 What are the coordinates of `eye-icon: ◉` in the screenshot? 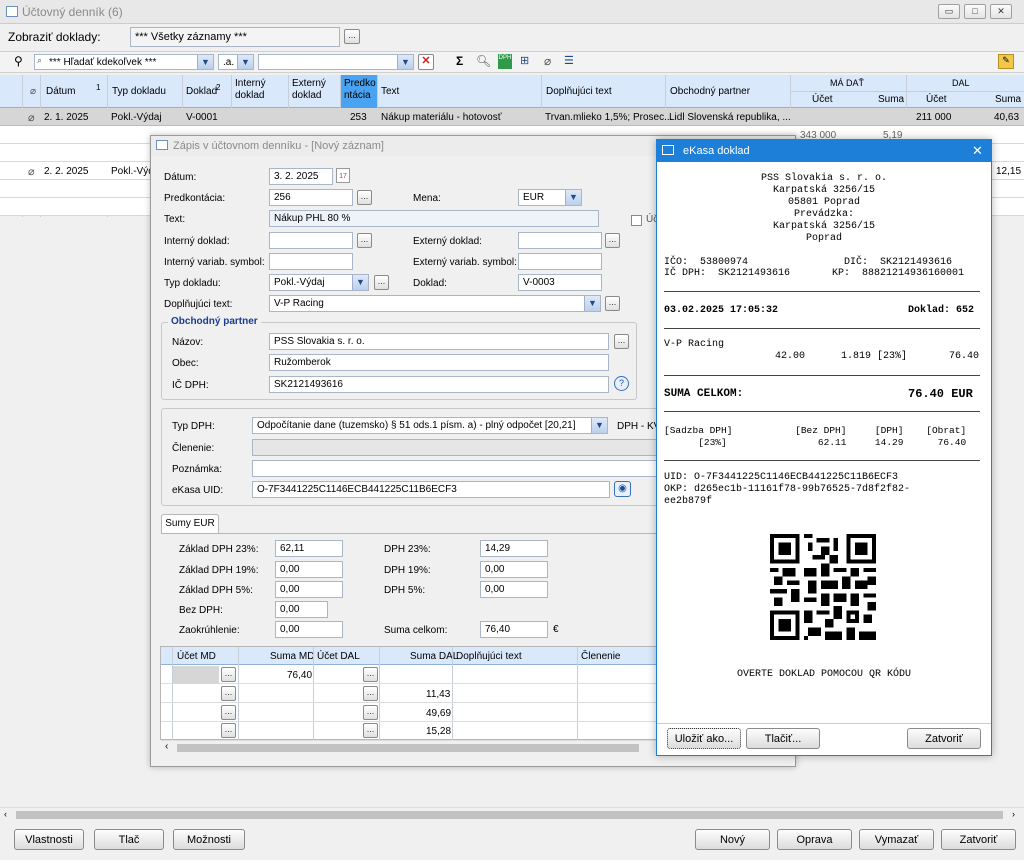 It's located at (622, 489).